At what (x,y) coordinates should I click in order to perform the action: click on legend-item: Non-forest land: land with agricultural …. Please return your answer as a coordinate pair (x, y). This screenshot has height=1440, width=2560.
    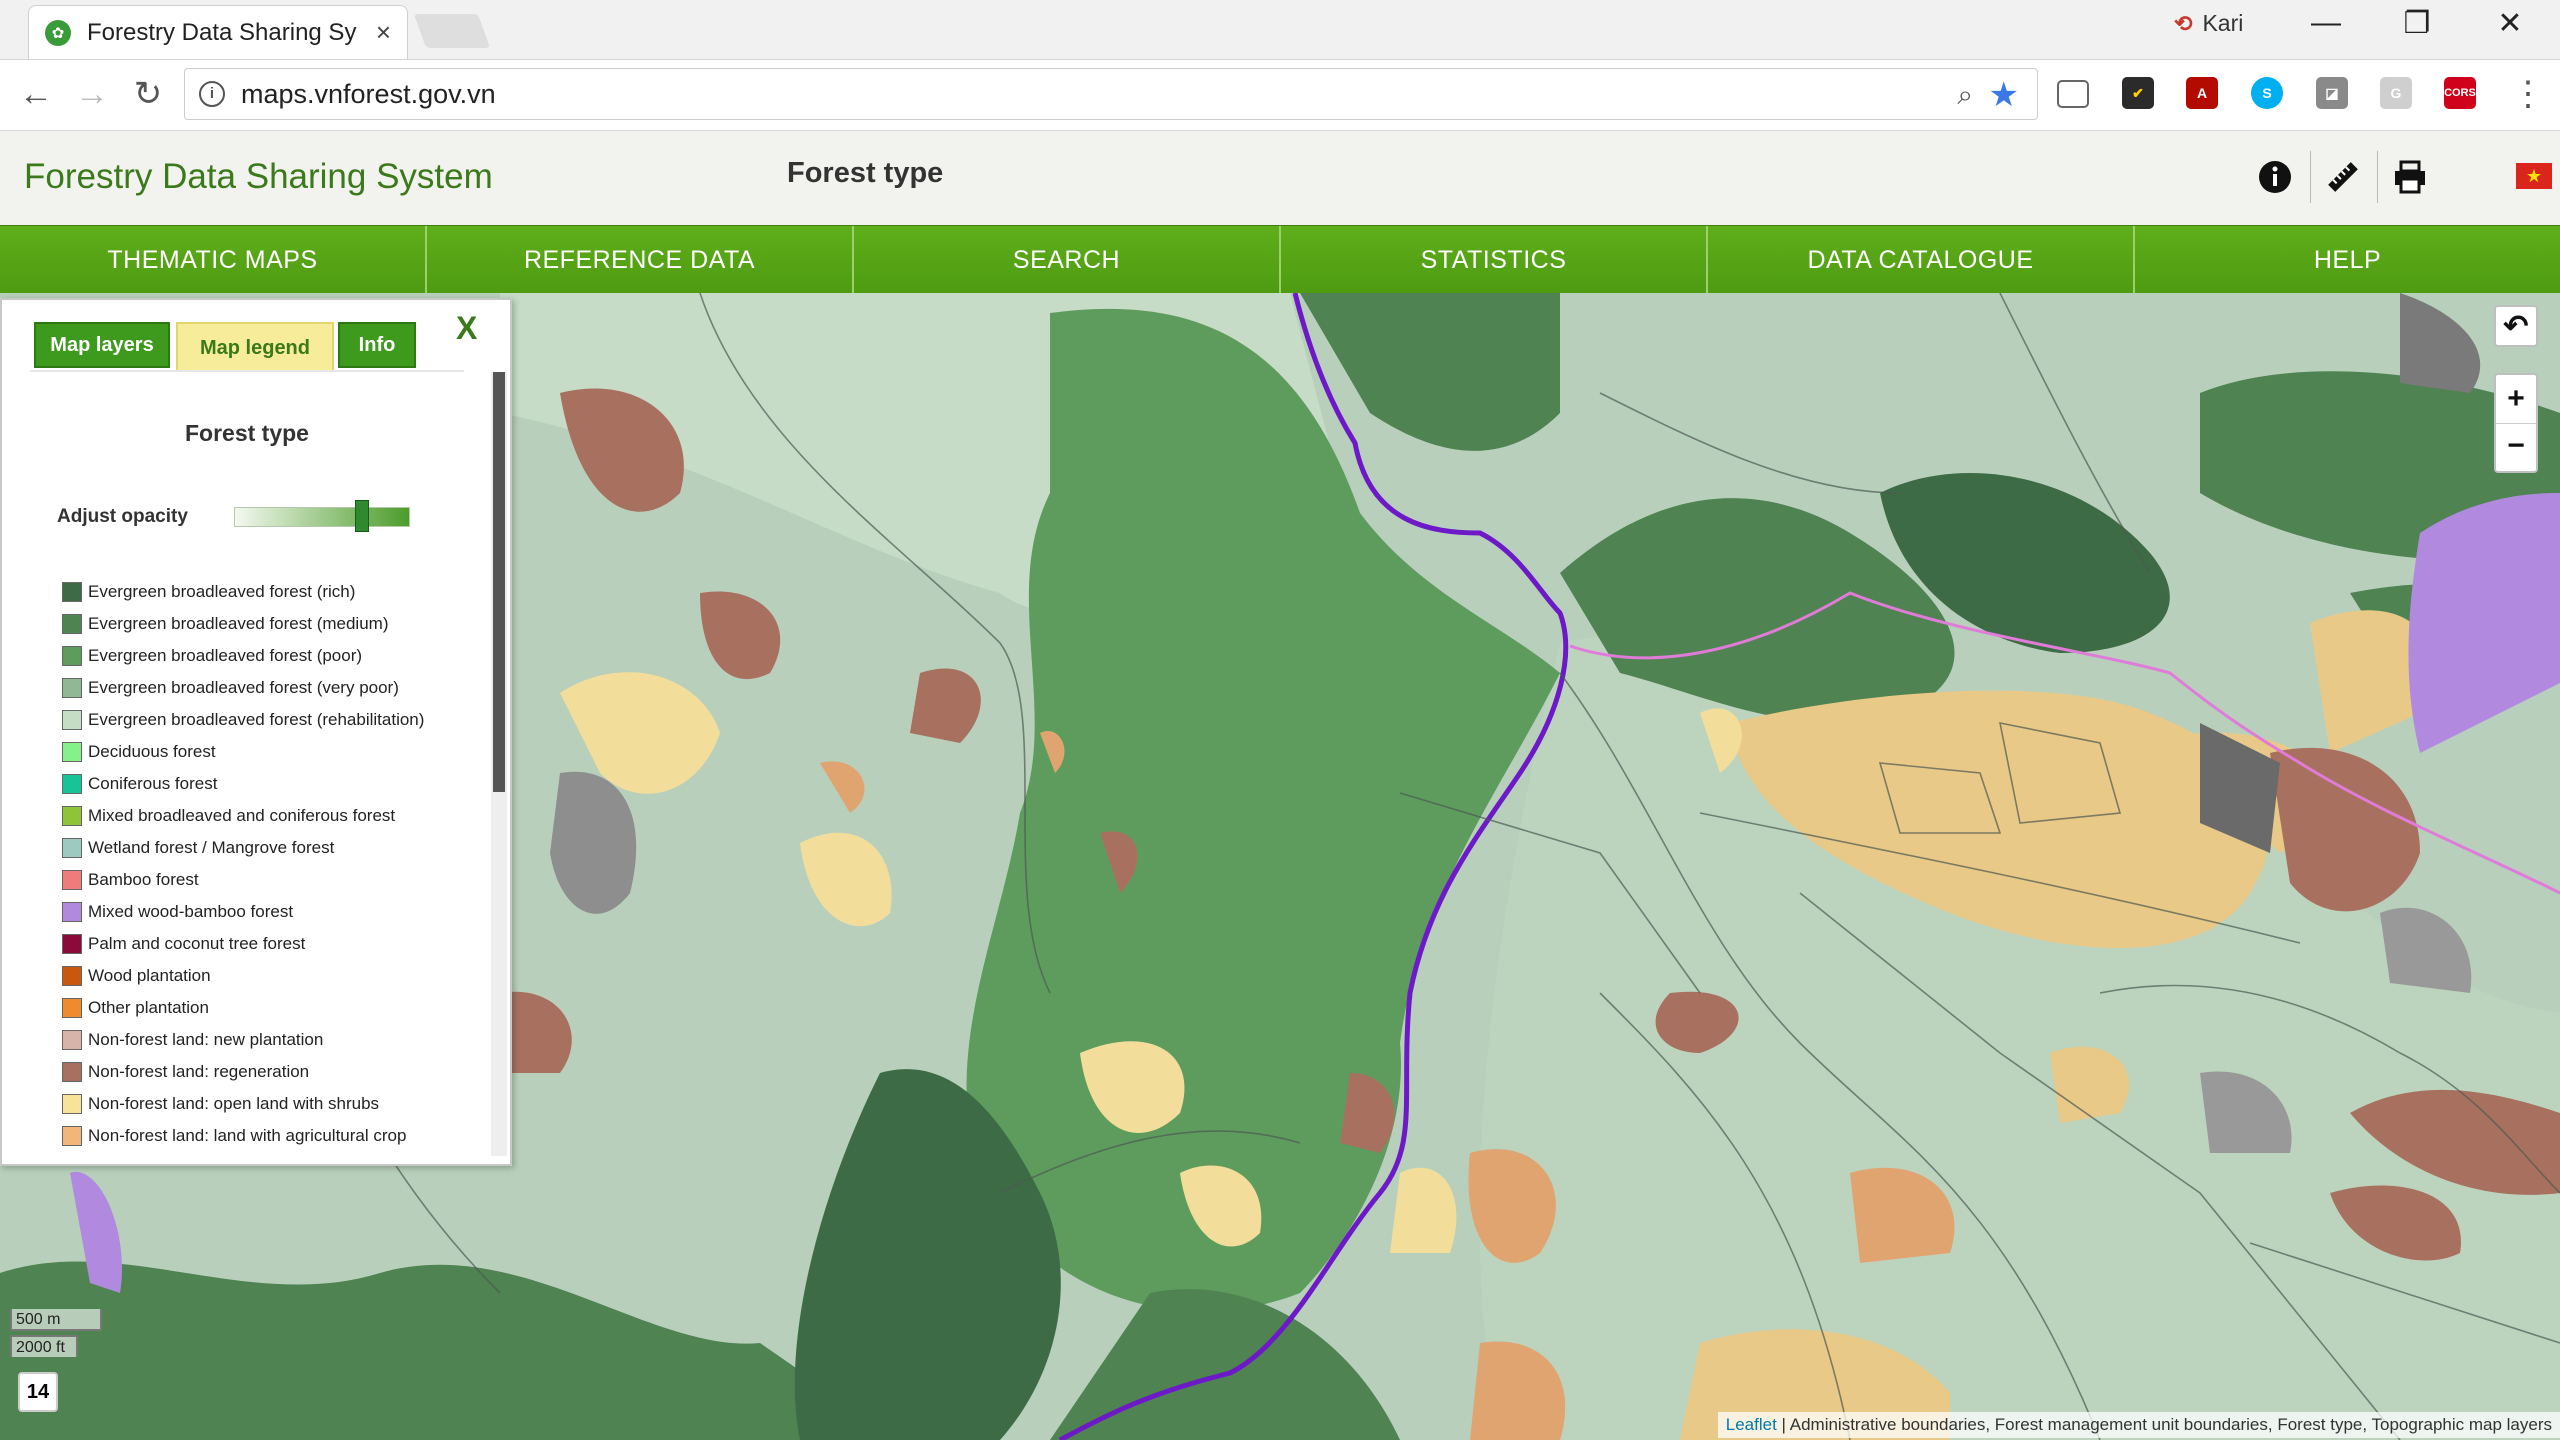
    Looking at the image, I should click on (277, 1136).